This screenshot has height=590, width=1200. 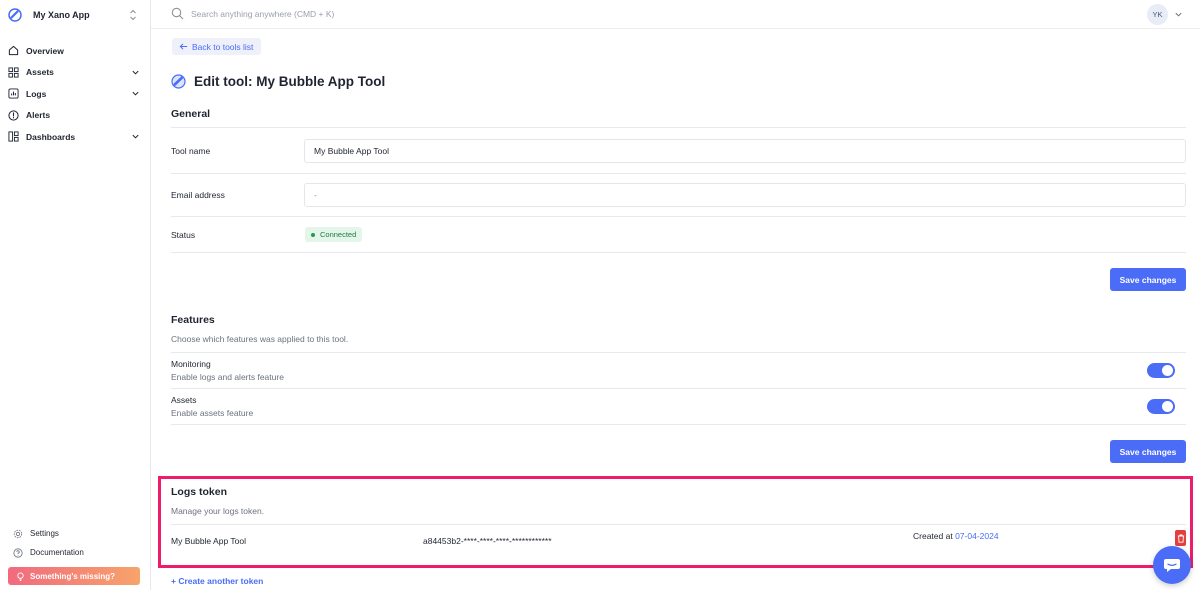 I want to click on sidebar-item-settings: Settings, so click(x=75, y=533).